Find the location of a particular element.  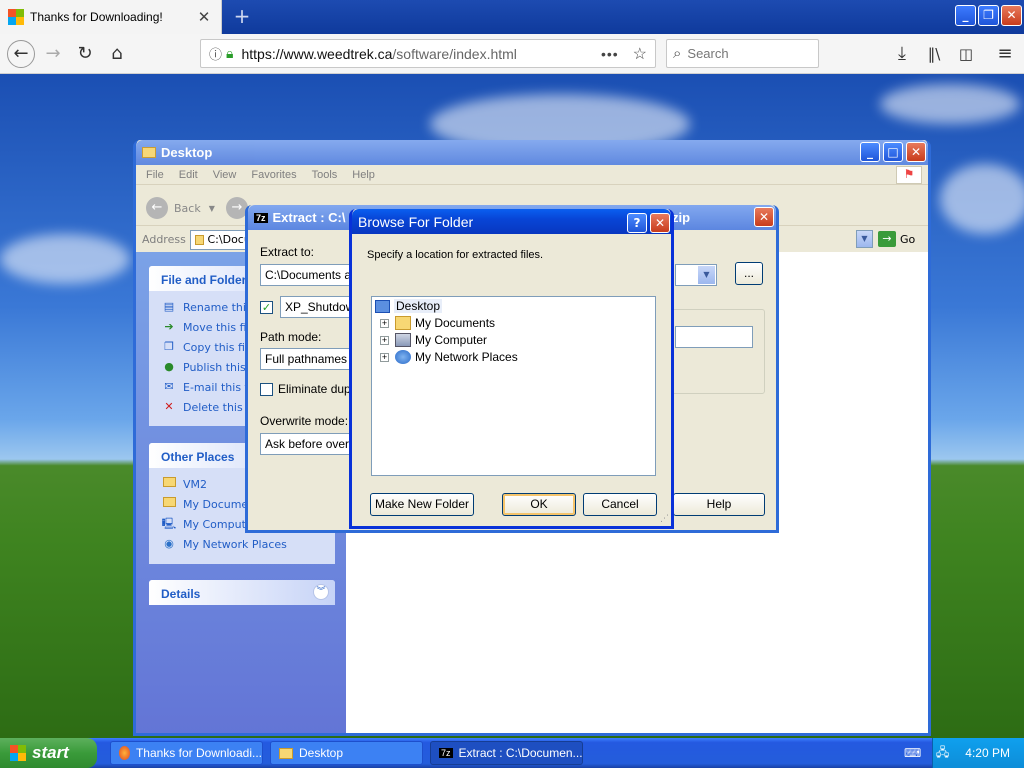

computer-icon is located at coordinates (403, 340).